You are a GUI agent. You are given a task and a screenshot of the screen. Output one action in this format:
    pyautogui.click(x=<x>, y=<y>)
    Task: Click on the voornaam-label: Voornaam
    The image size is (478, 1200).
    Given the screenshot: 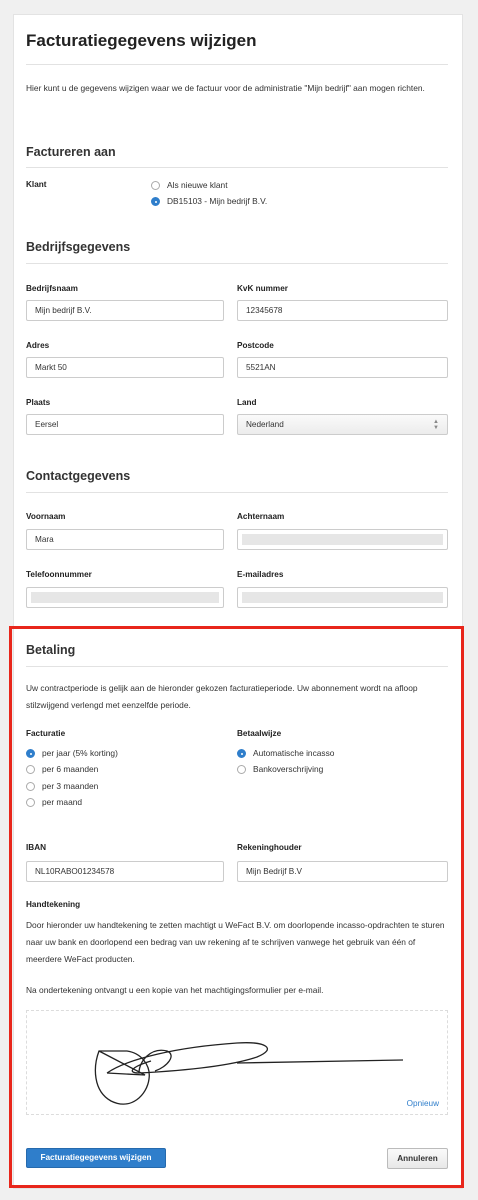 What is the action you would take?
    pyautogui.click(x=46, y=516)
    